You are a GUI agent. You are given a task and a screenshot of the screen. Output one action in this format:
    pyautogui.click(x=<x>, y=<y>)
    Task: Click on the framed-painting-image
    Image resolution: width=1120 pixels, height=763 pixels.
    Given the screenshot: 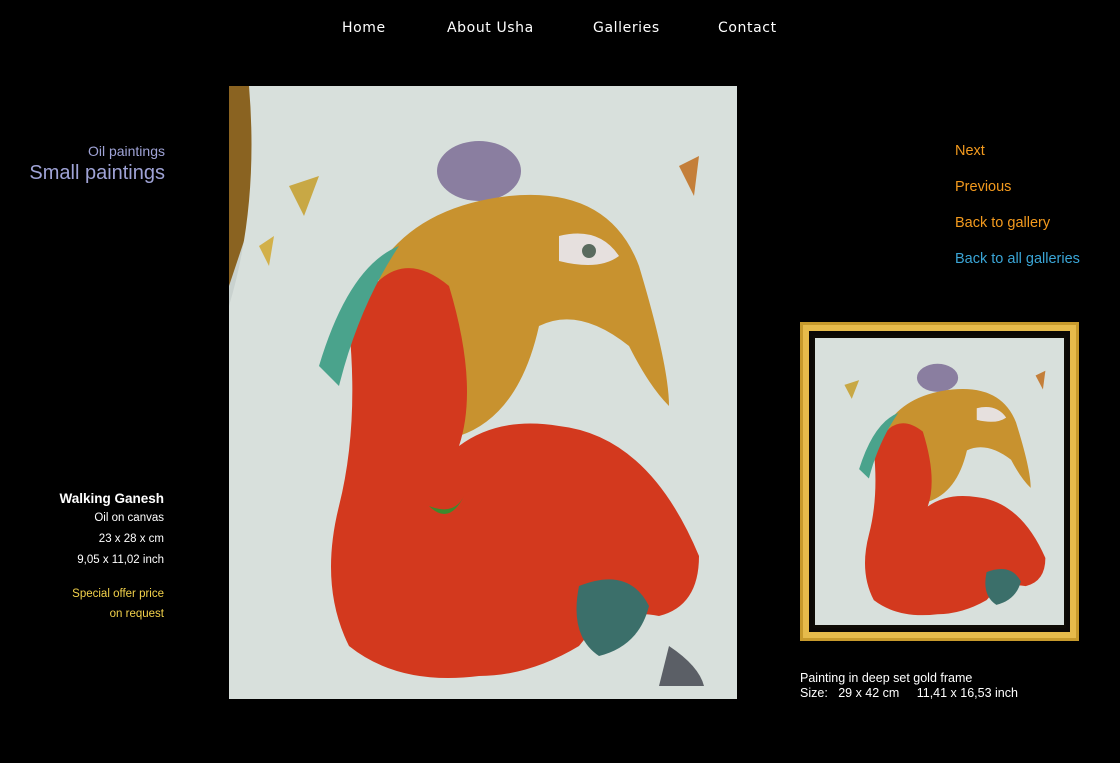 What is the action you would take?
    pyautogui.click(x=939, y=481)
    